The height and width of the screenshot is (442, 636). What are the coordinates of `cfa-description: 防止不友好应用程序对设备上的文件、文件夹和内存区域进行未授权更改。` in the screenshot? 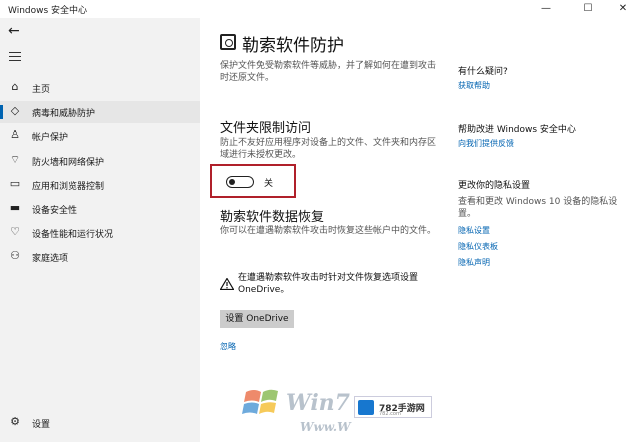 It's located at (328, 149).